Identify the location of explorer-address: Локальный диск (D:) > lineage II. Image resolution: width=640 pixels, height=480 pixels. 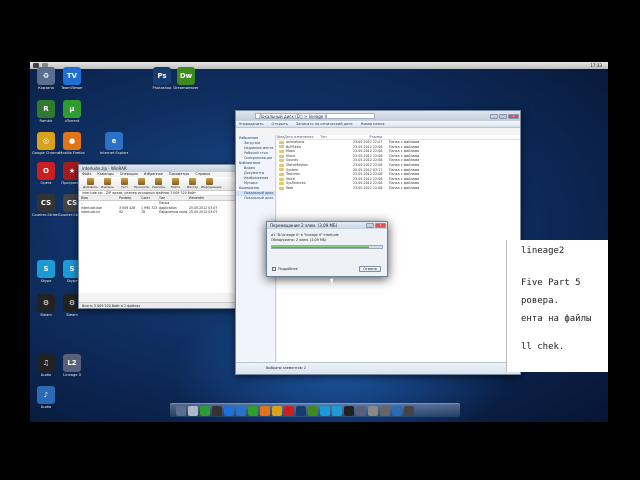
(315, 116).